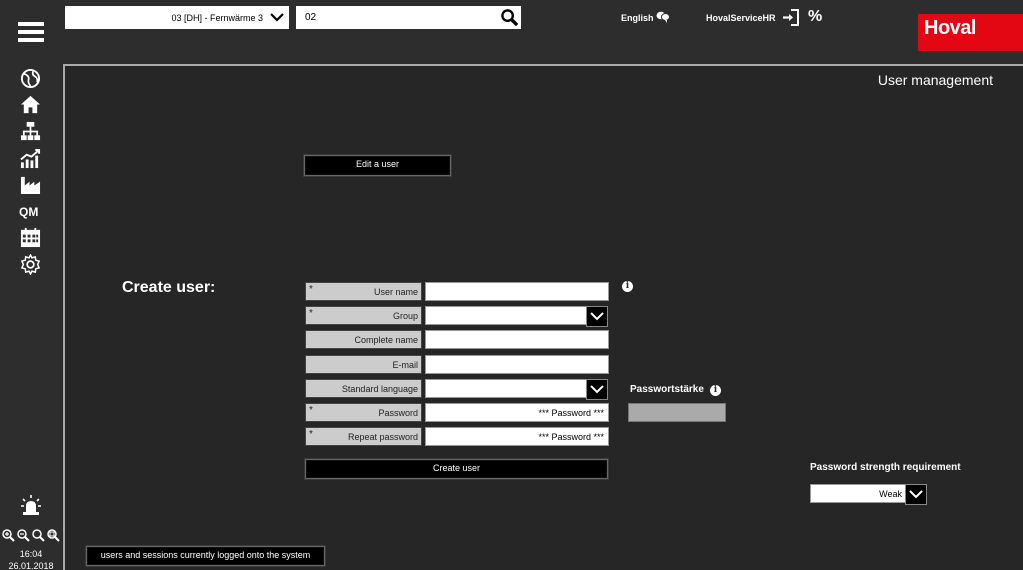  Describe the element at coordinates (30, 237) in the screenshot. I see `calendar-icon` at that location.